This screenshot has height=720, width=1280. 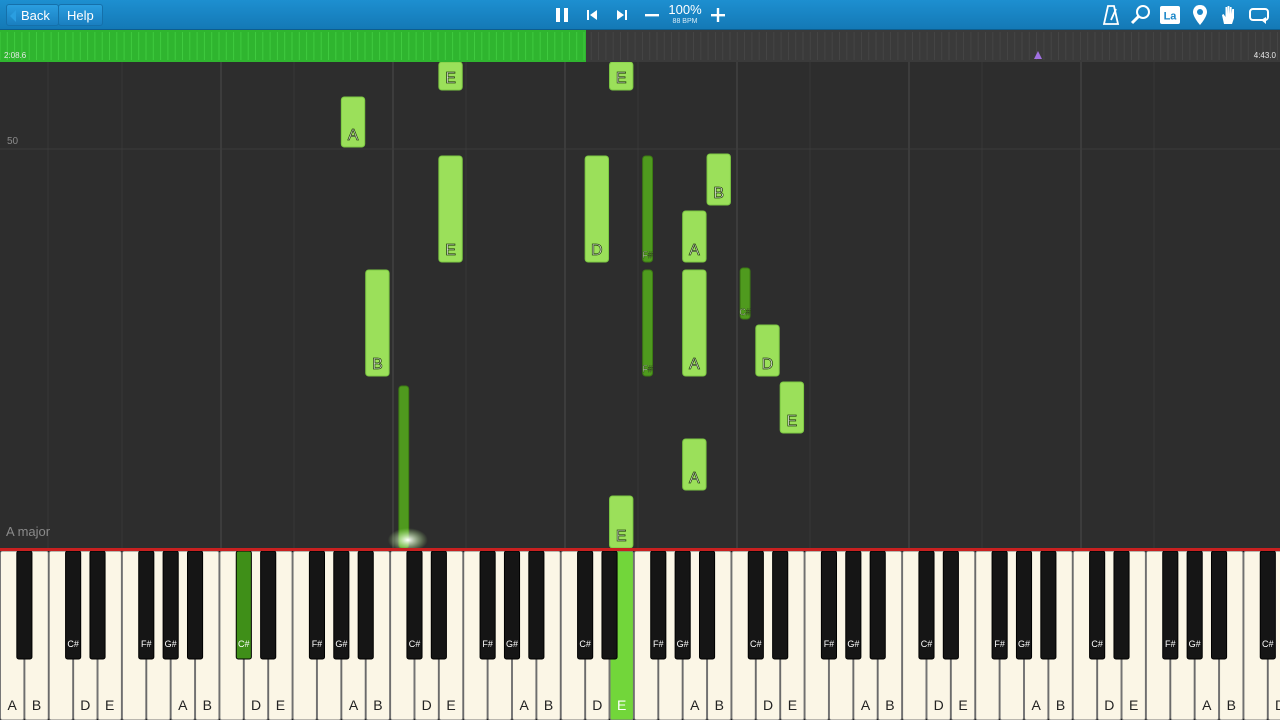 I want to click on measure-number: 50, so click(x=13, y=141).